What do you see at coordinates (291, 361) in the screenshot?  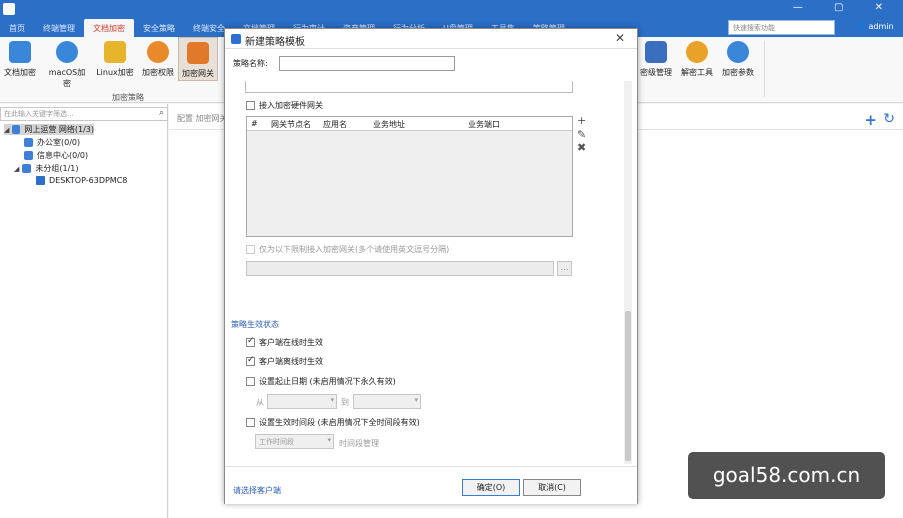 I see `offline-label: 客户端离线时生效` at bounding box center [291, 361].